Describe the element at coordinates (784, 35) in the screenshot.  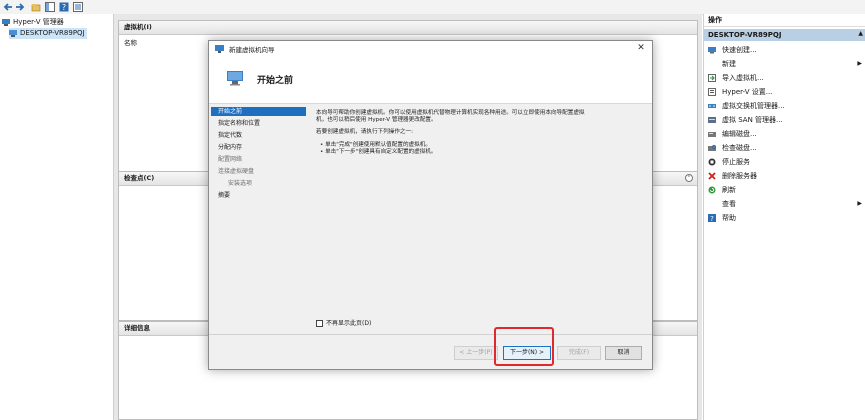
I see `actions-group-header: DESKTOP-VR89PQJ` at that location.